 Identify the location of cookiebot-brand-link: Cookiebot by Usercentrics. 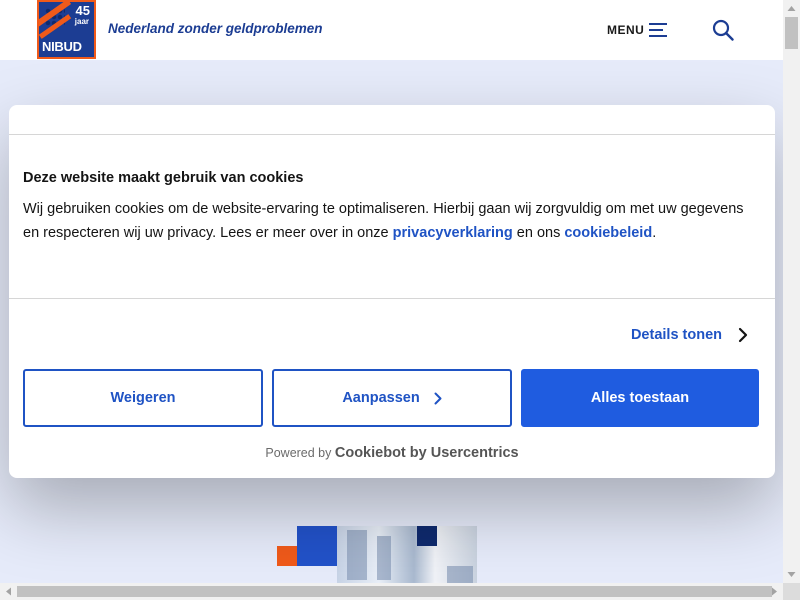
(427, 453).